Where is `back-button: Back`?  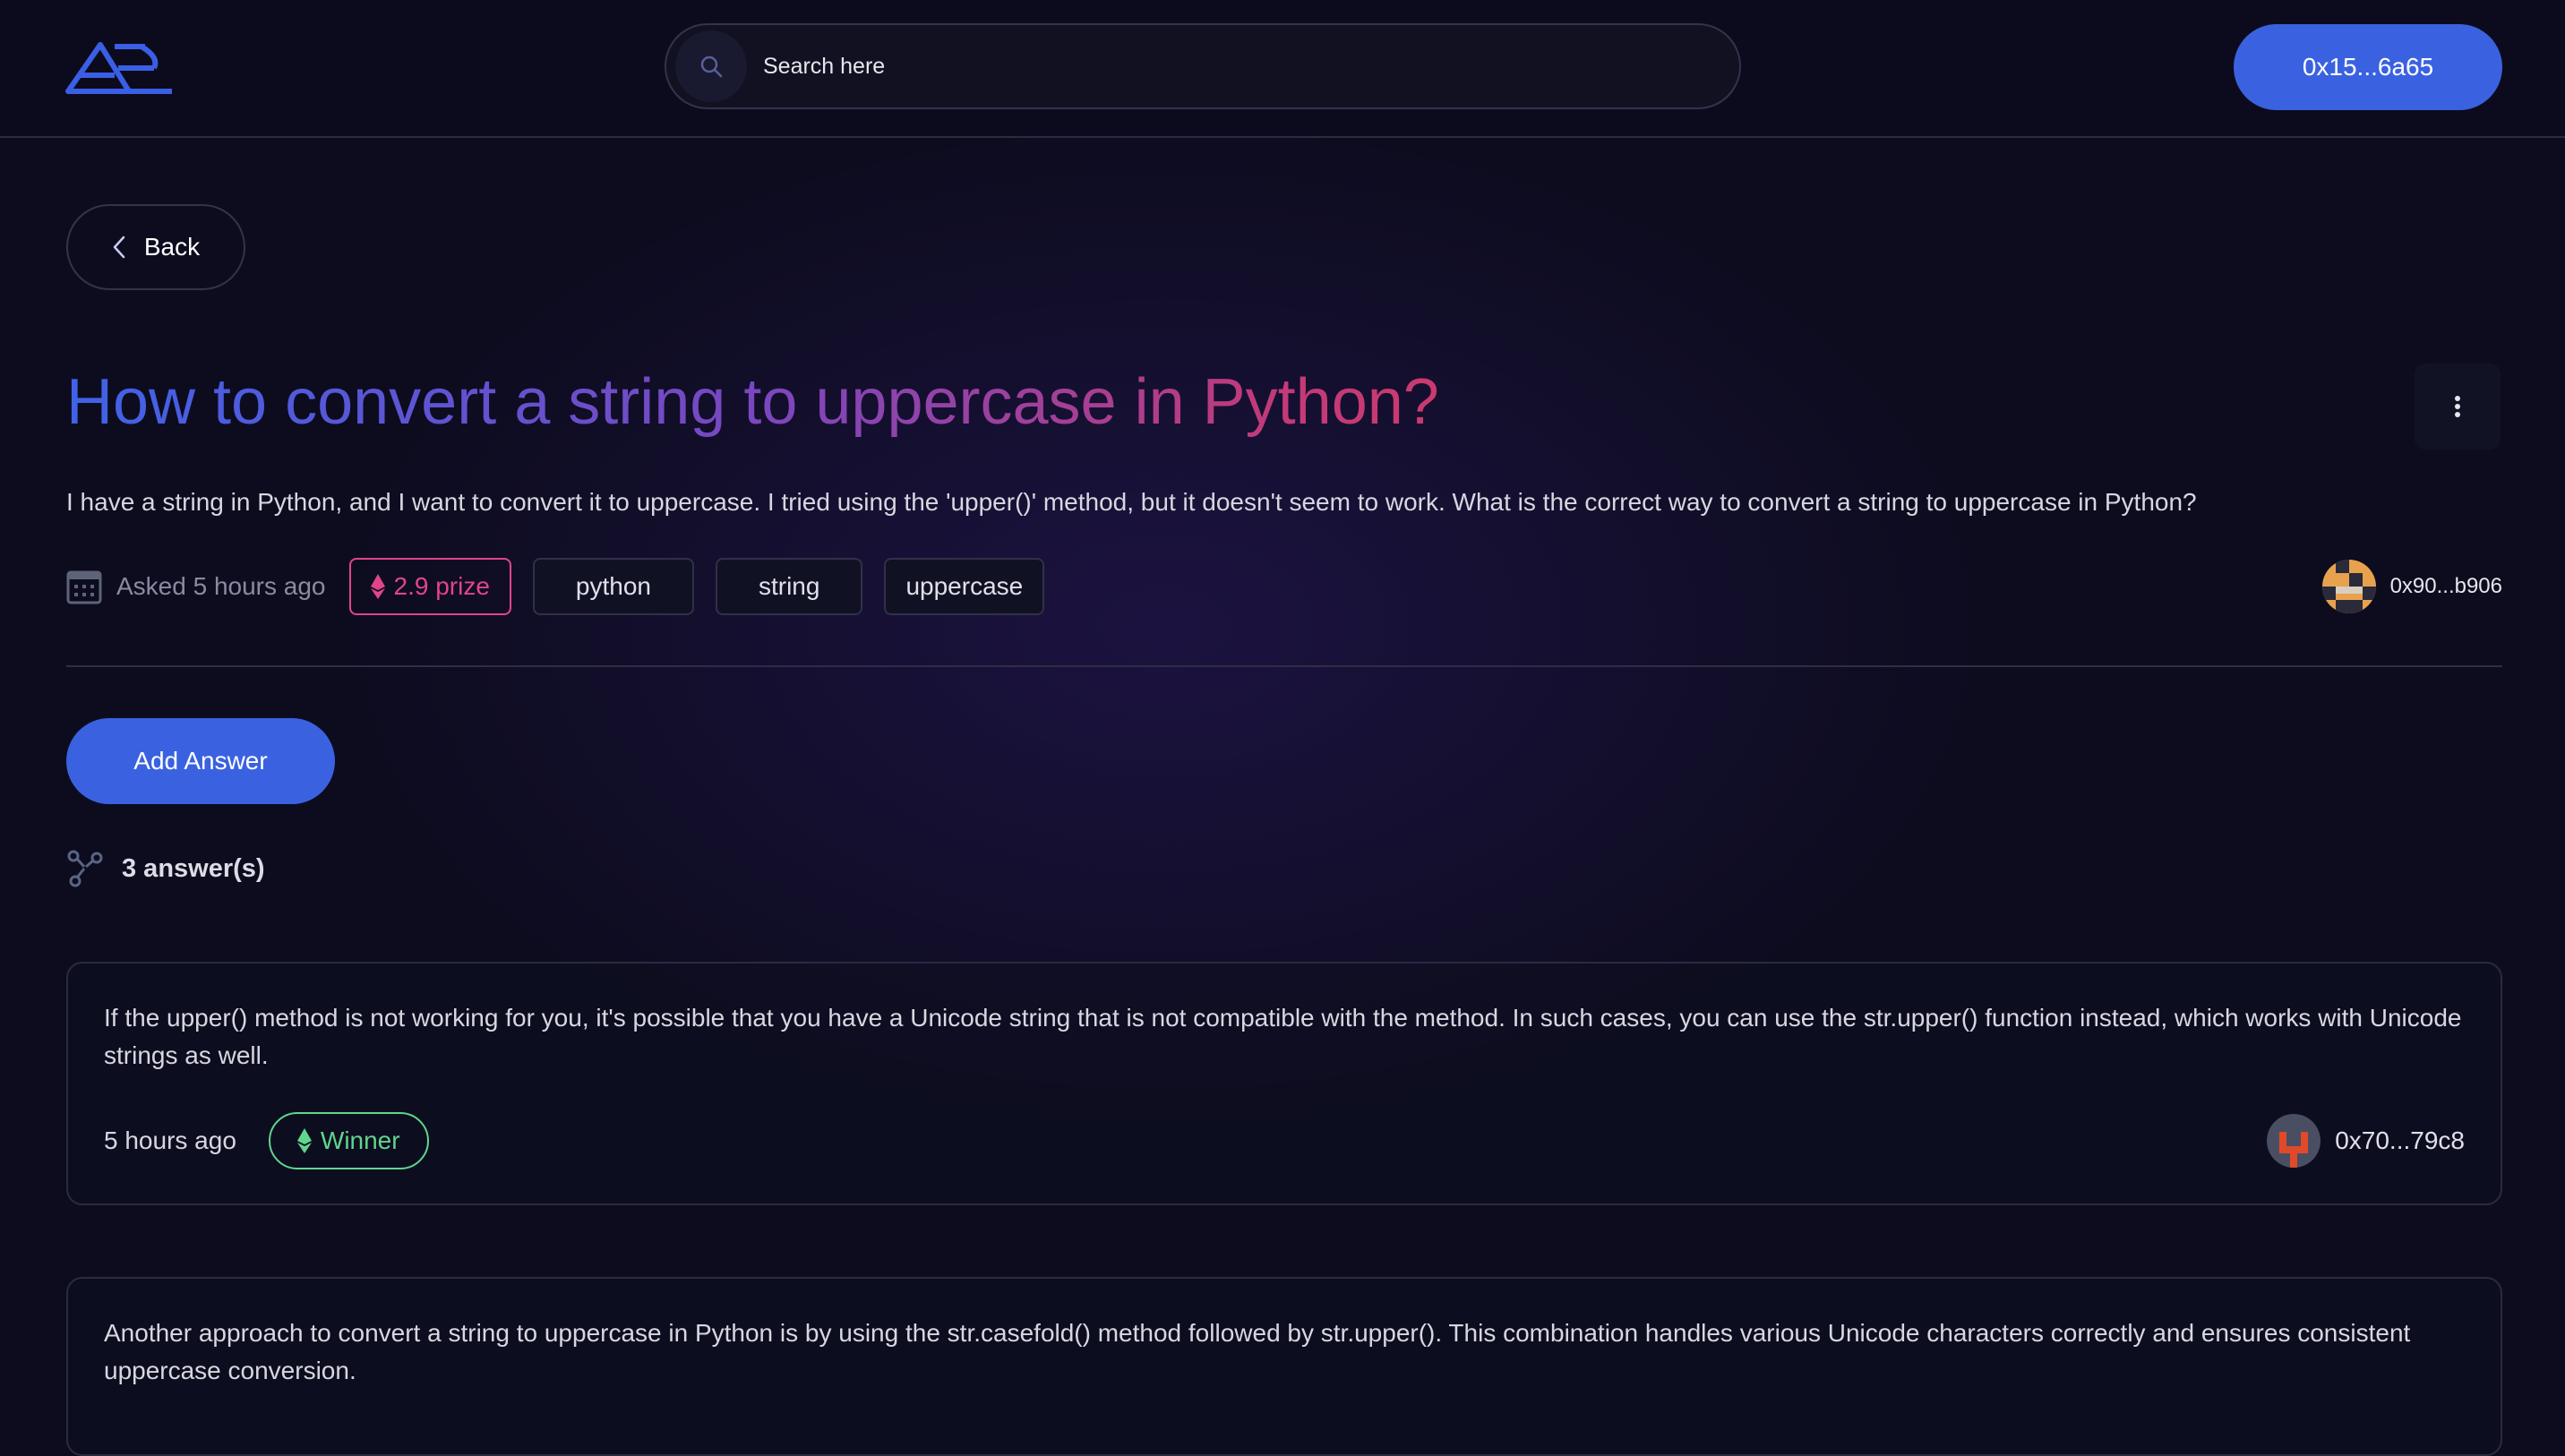
back-button: Back is located at coordinates (155, 247).